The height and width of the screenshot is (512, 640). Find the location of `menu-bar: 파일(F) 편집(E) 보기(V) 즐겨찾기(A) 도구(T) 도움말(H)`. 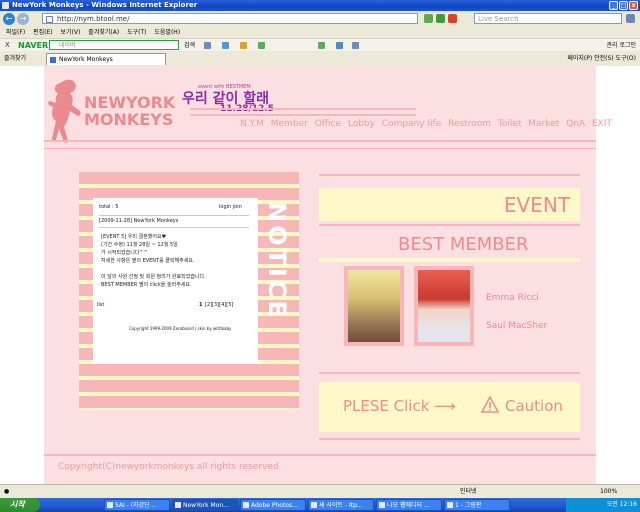

menu-bar: 파일(F) 편집(E) 보기(V) 즐겨찾기(A) 도구(T) 도움말(H) is located at coordinates (320, 32).